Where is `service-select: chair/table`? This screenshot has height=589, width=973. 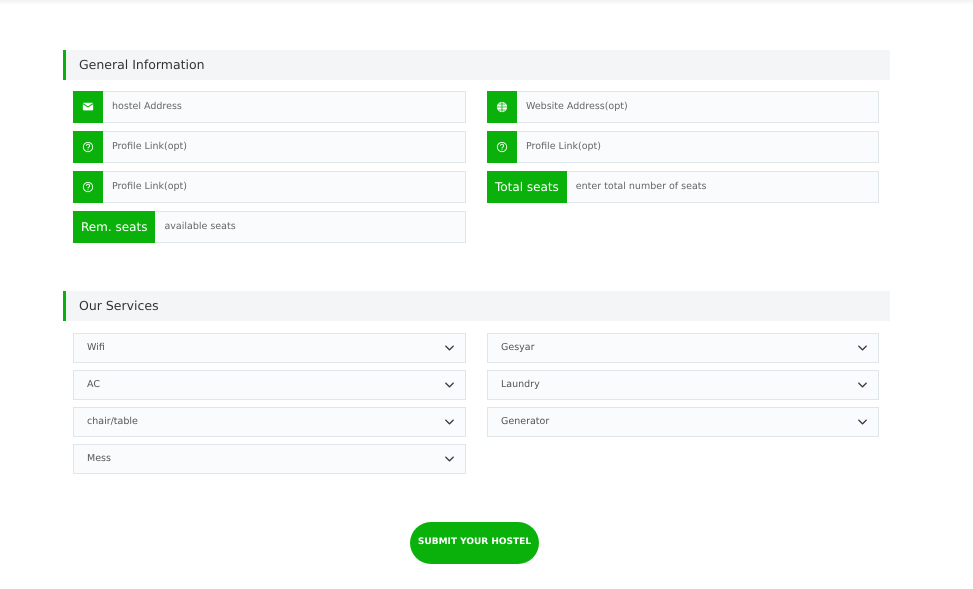 service-select: chair/table is located at coordinates (269, 422).